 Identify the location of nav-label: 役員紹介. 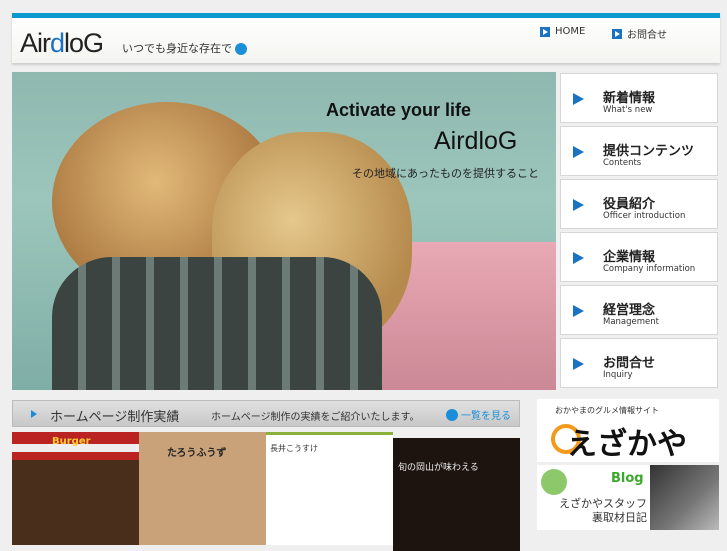
(629, 204).